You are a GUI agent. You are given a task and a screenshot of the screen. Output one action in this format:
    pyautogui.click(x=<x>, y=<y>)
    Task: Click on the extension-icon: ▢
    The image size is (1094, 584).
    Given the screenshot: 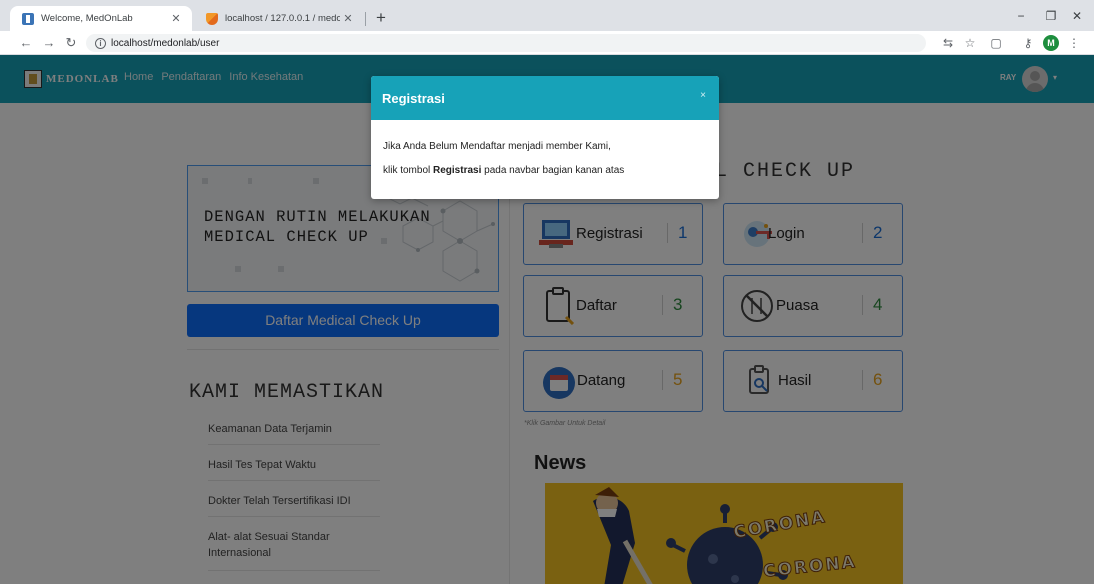 What is the action you would take?
    pyautogui.click(x=996, y=43)
    